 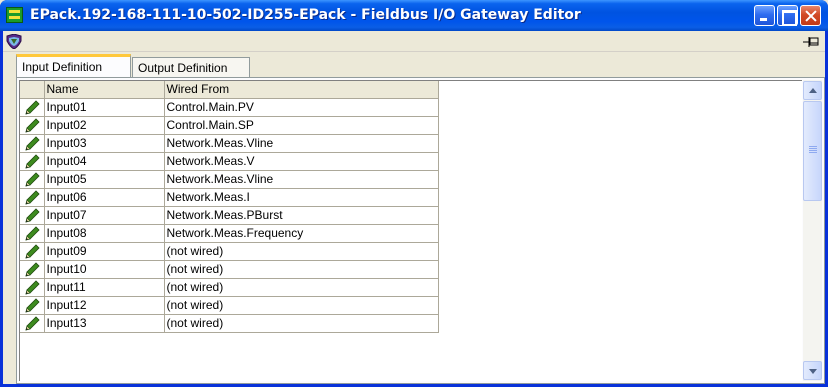 I want to click on cell-name: Input13, so click(x=104, y=323).